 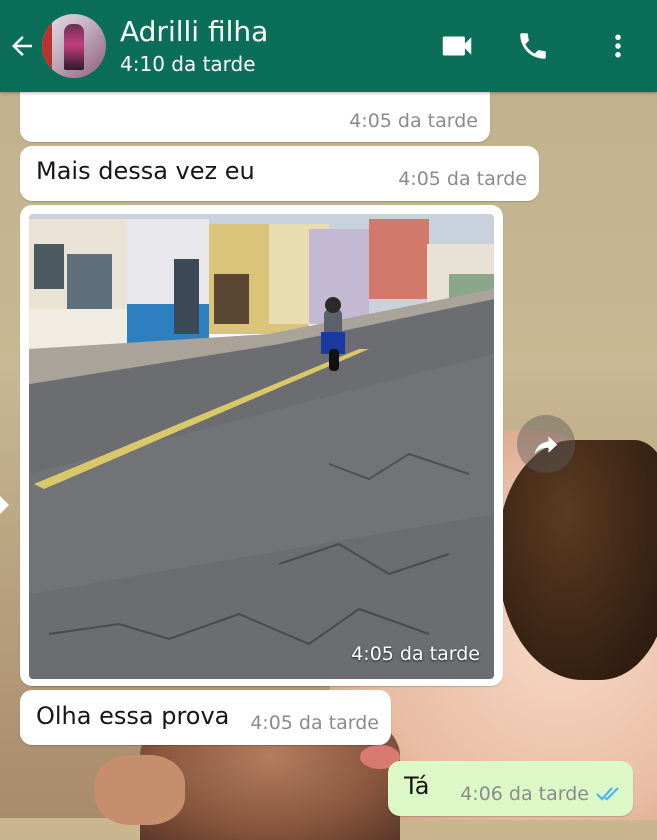 I want to click on message-bubble: Mais dessa vez eu 4:05 da tarde, so click(x=279, y=173).